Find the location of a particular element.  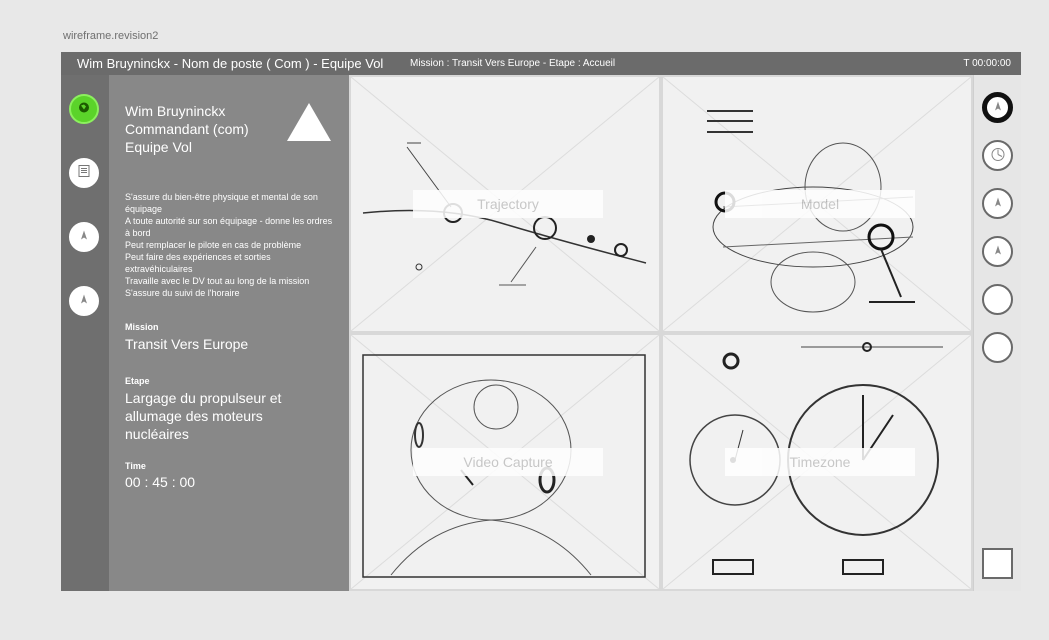

timezone-label: Timezone is located at coordinates (820, 462).